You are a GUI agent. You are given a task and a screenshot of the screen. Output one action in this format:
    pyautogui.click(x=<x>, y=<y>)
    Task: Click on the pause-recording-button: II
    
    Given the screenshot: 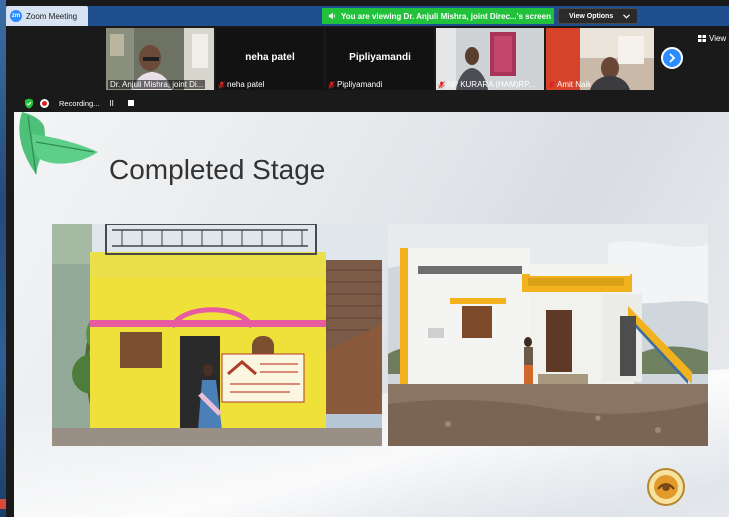 What is the action you would take?
    pyautogui.click(x=111, y=103)
    